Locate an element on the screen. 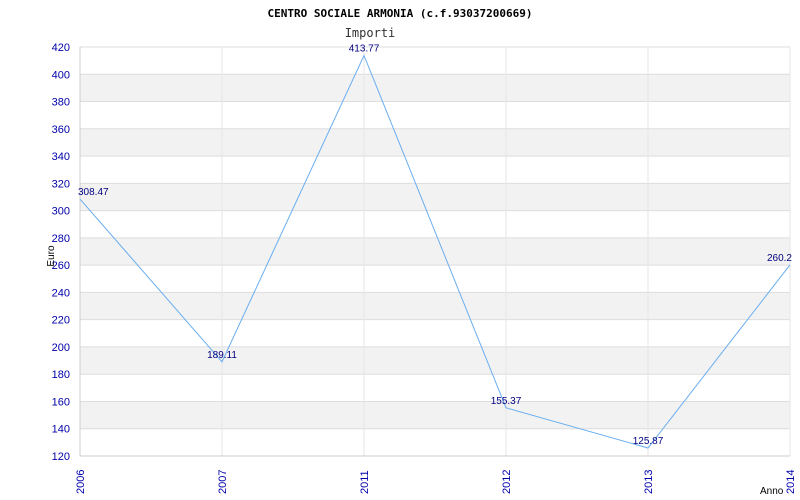 This screenshot has width=800, height=500. y-tick-label: 180 is located at coordinates (61, 375).